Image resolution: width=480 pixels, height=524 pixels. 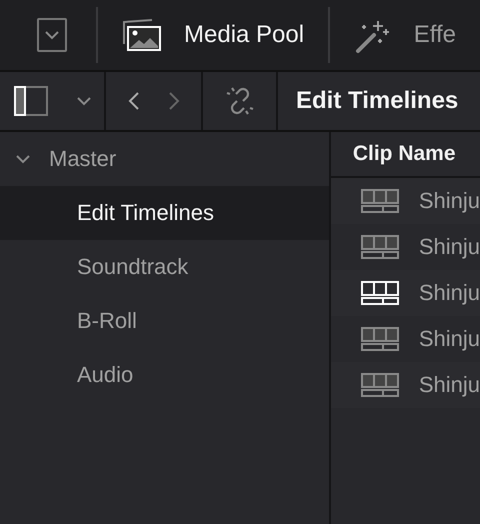 What do you see at coordinates (404, 154) in the screenshot?
I see `column-header: Clip Name` at bounding box center [404, 154].